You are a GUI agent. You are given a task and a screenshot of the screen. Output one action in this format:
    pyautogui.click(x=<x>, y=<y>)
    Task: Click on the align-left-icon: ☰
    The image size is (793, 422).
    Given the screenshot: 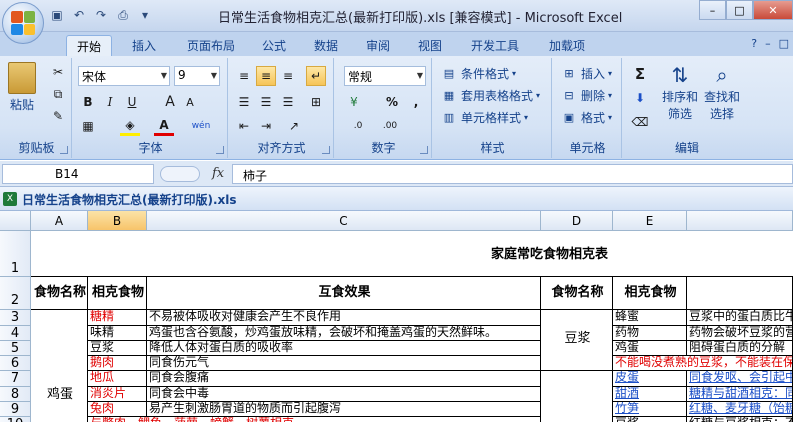 What is the action you would take?
    pyautogui.click(x=244, y=102)
    